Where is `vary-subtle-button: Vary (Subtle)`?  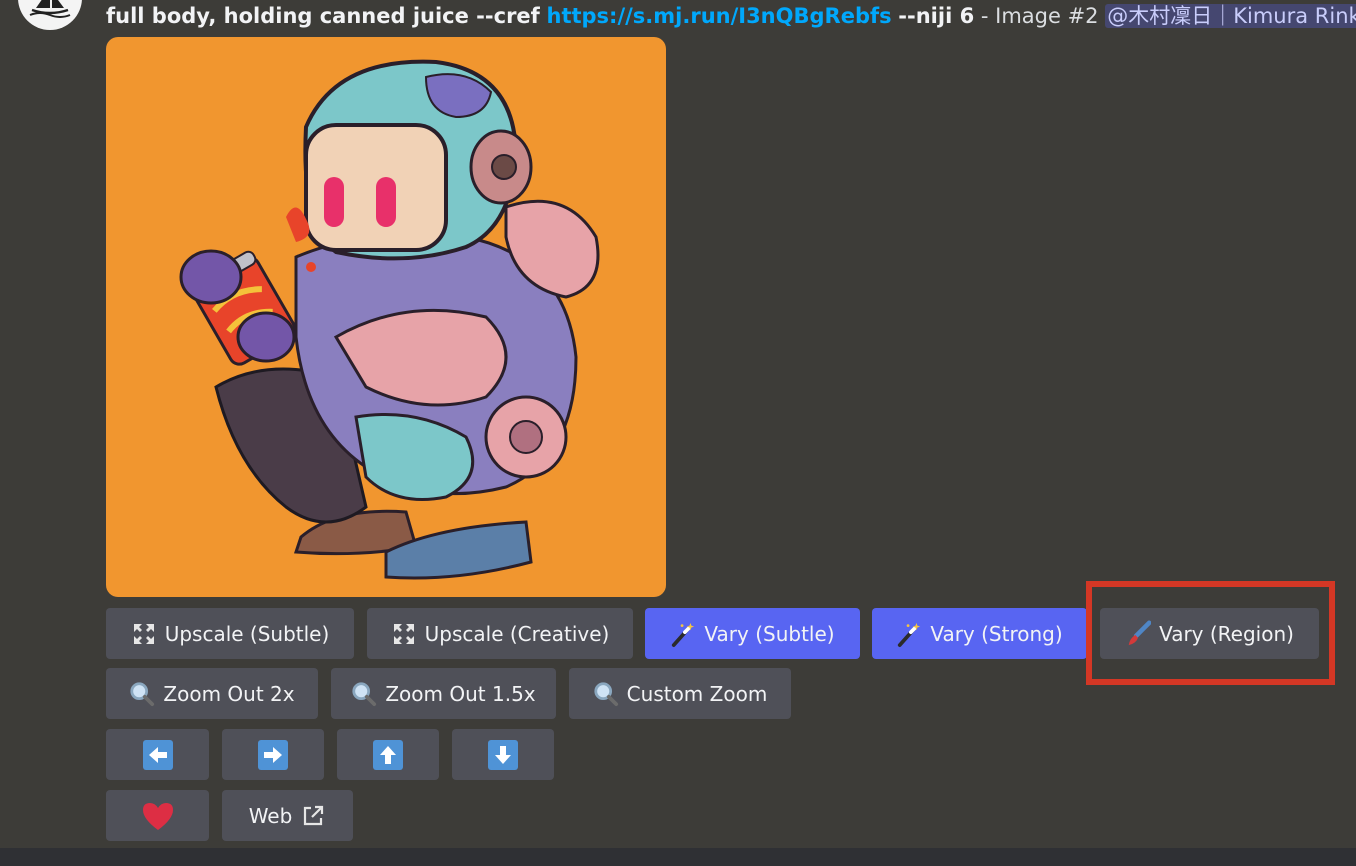 vary-subtle-button: Vary (Subtle) is located at coordinates (752, 633).